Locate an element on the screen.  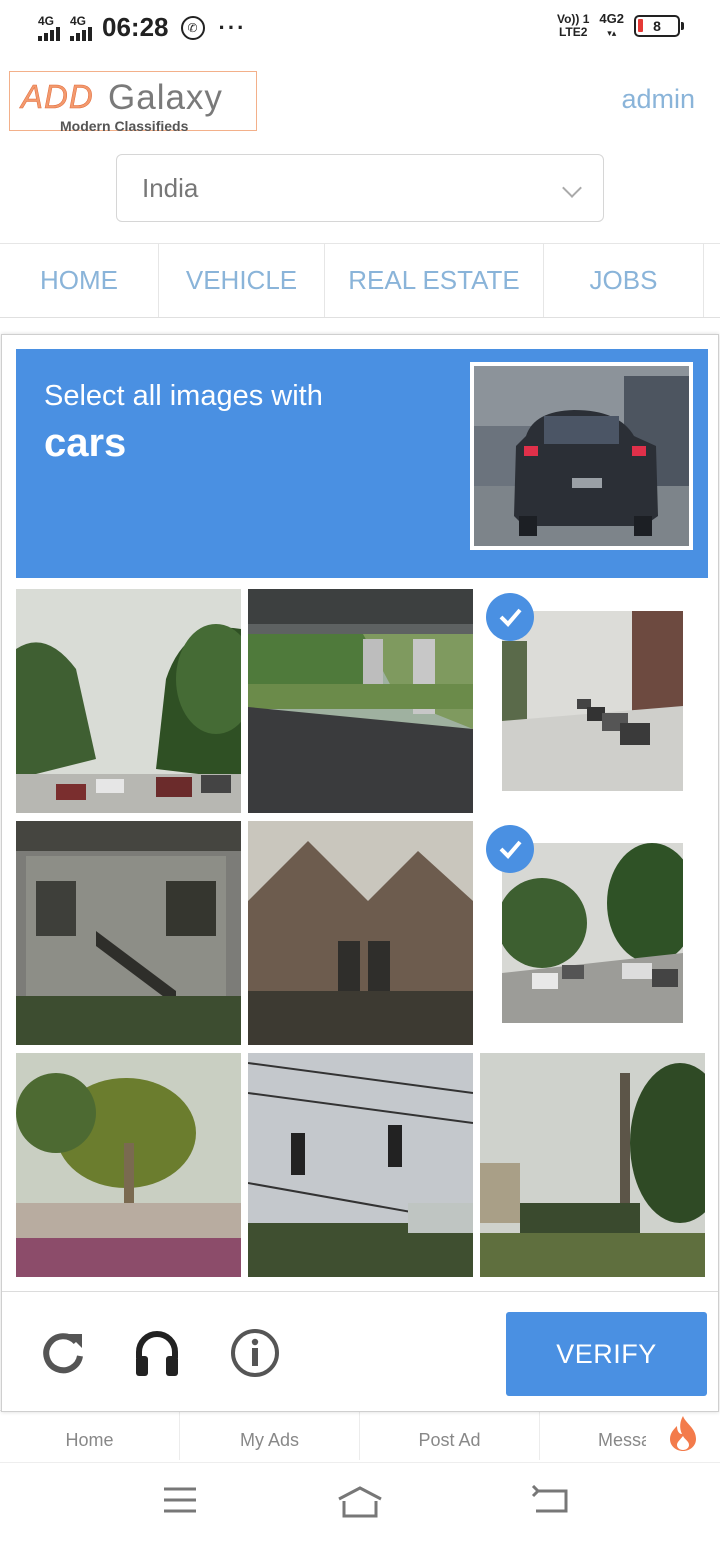
headphones-icon is located at coordinates (157, 1353).